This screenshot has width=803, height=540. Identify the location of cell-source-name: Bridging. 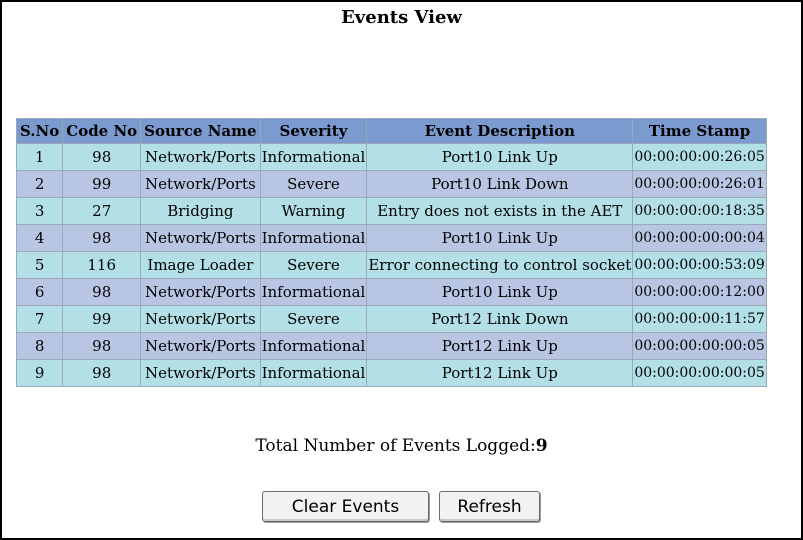
(200, 211).